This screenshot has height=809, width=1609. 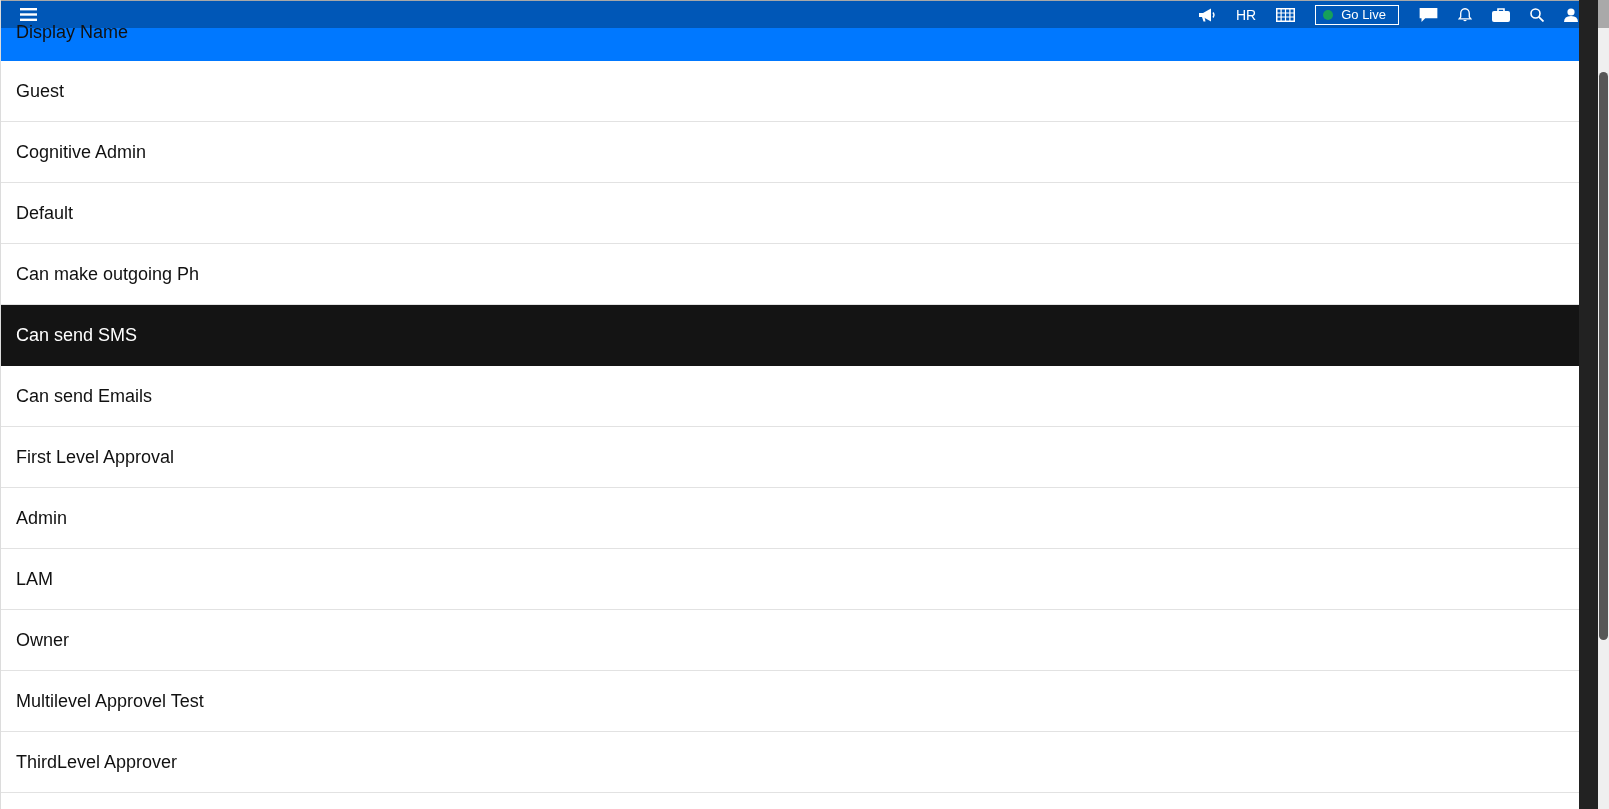 I want to click on menu-icon, so click(x=28, y=14).